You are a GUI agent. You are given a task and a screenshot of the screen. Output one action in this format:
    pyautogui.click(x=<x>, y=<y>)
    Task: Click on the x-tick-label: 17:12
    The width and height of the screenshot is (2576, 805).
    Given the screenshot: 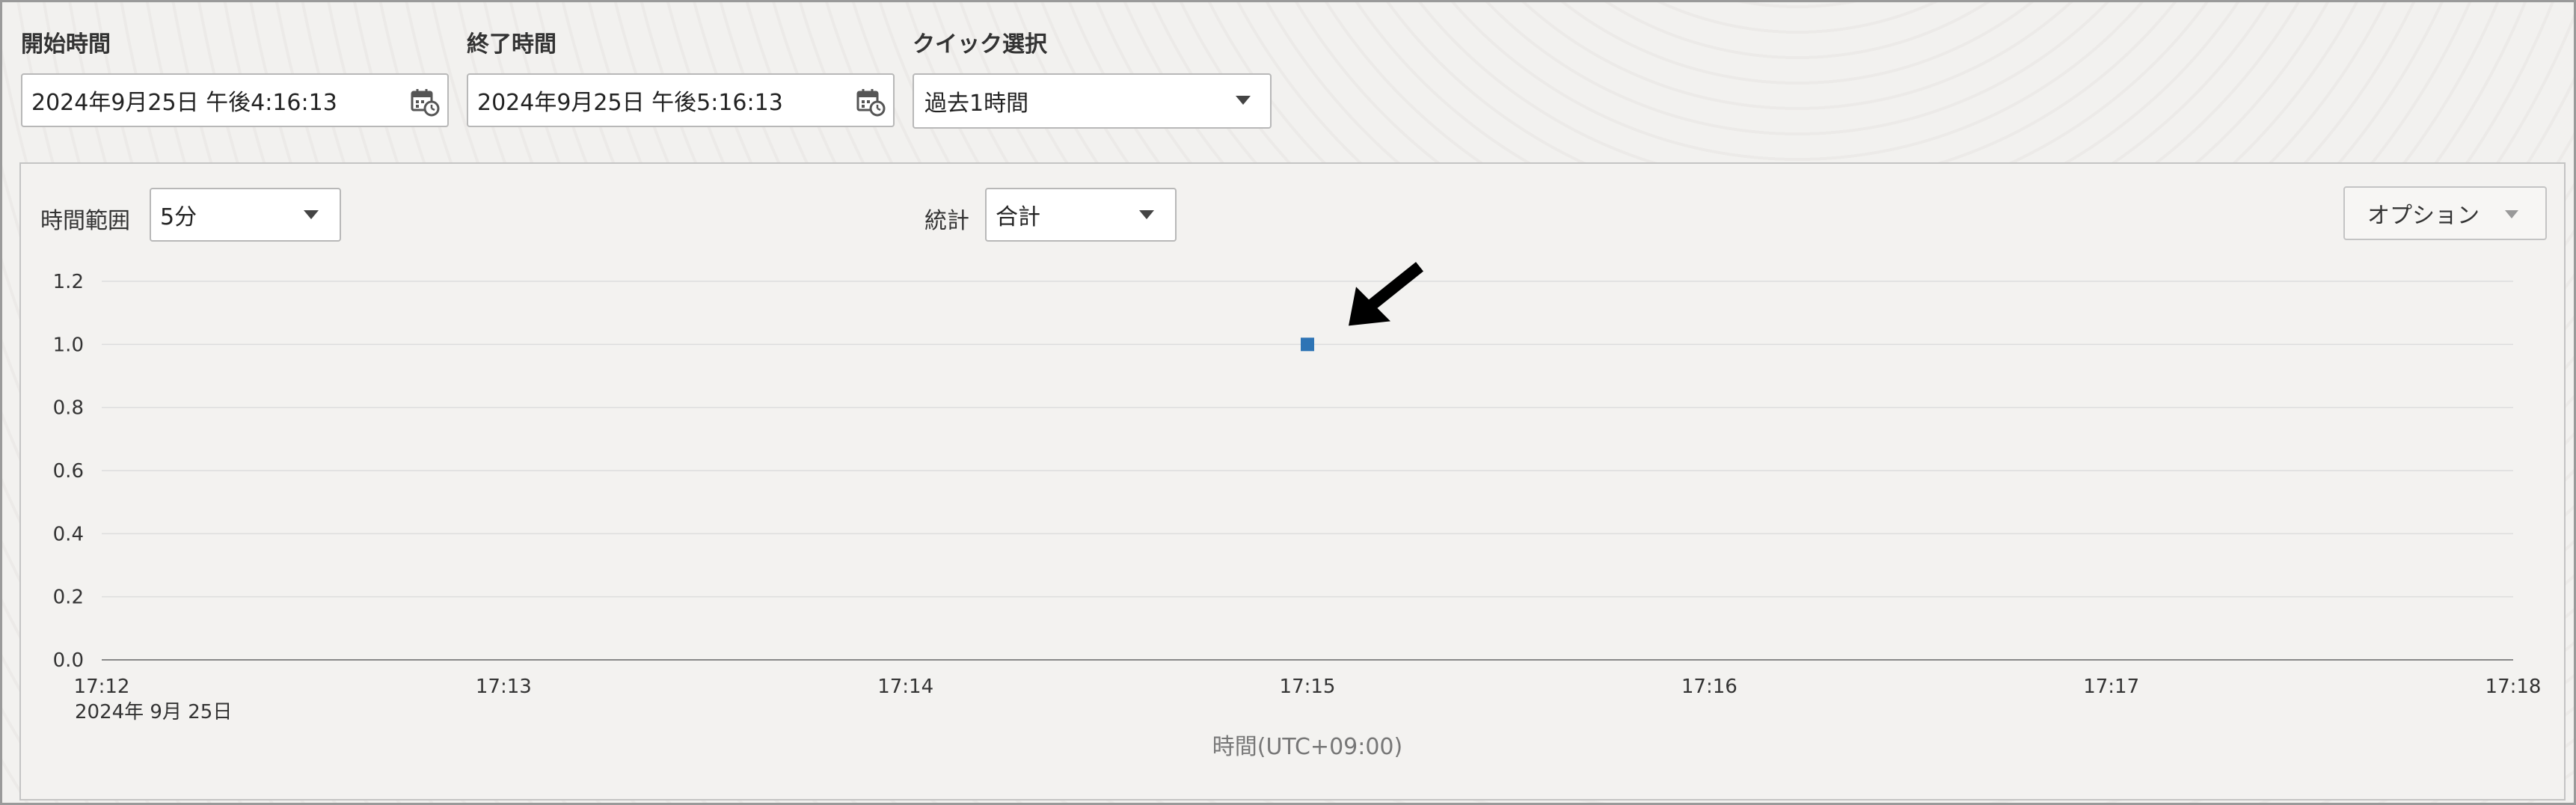 What is the action you would take?
    pyautogui.click(x=102, y=687)
    